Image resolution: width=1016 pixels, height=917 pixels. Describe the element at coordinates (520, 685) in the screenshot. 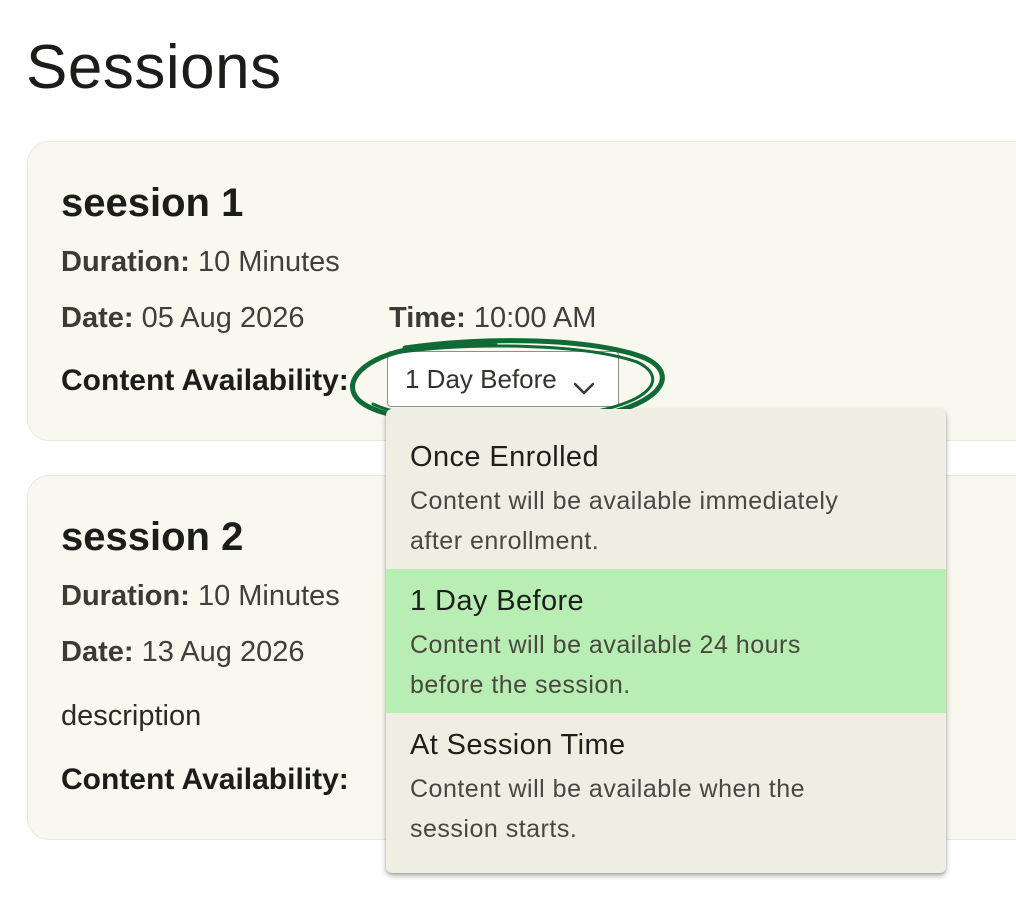

I see `option-description-line: before the session.` at that location.